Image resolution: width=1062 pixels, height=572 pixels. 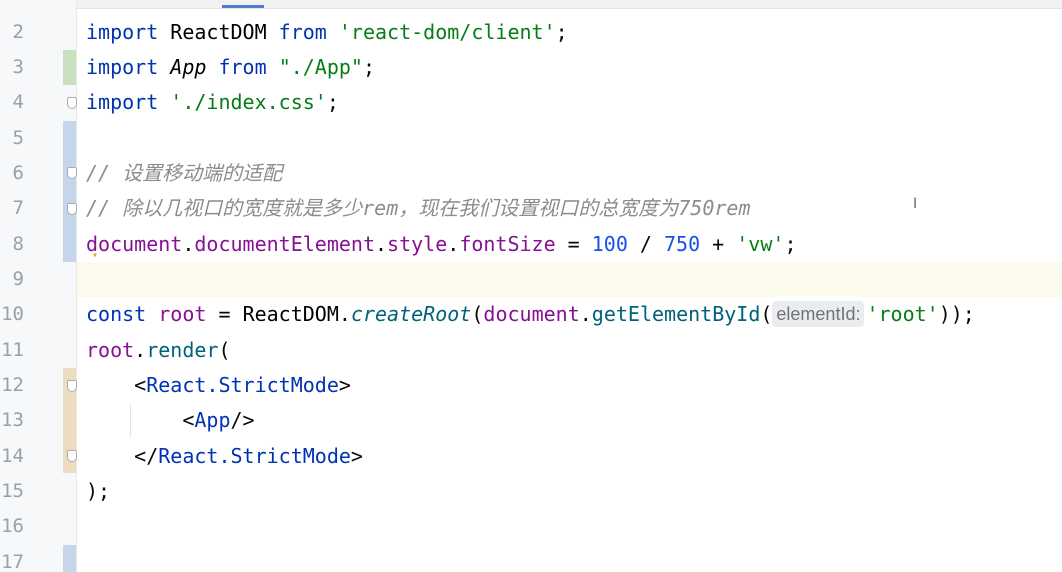 What do you see at coordinates (915, 204) in the screenshot?
I see `mouse-ibeam-cursor-icon: I` at bounding box center [915, 204].